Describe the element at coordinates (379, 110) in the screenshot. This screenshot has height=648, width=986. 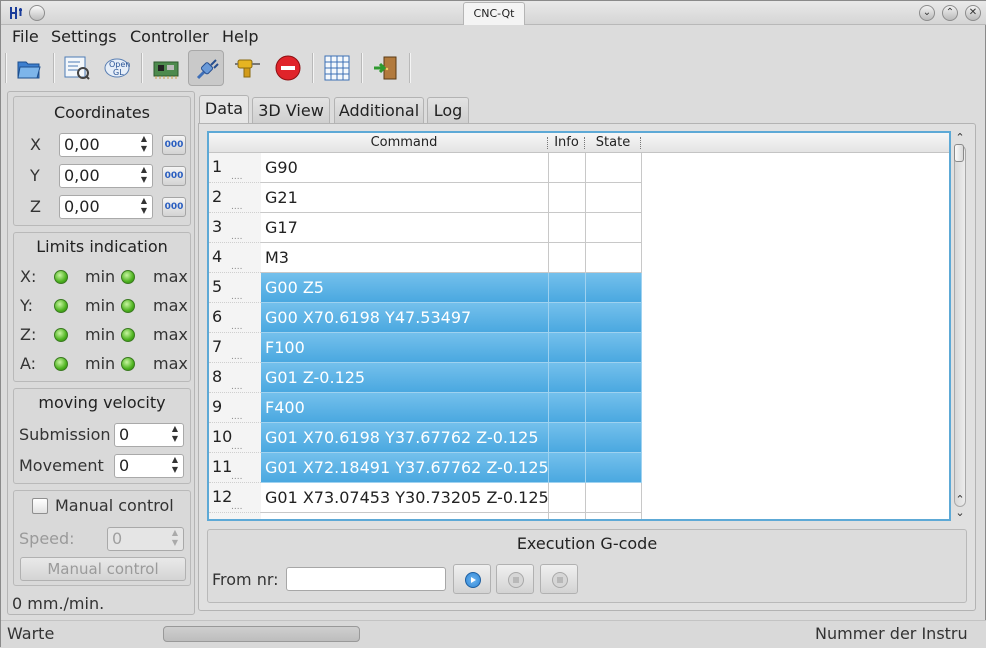
I see `tab-additional: Additional` at that location.